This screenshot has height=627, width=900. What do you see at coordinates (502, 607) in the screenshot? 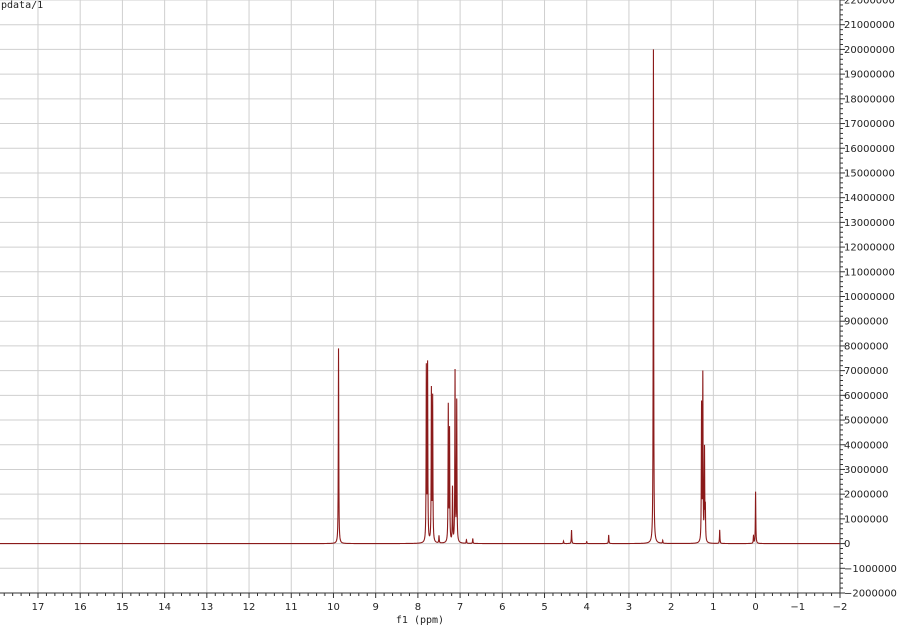
I see `x-tick-label: 6` at bounding box center [502, 607].